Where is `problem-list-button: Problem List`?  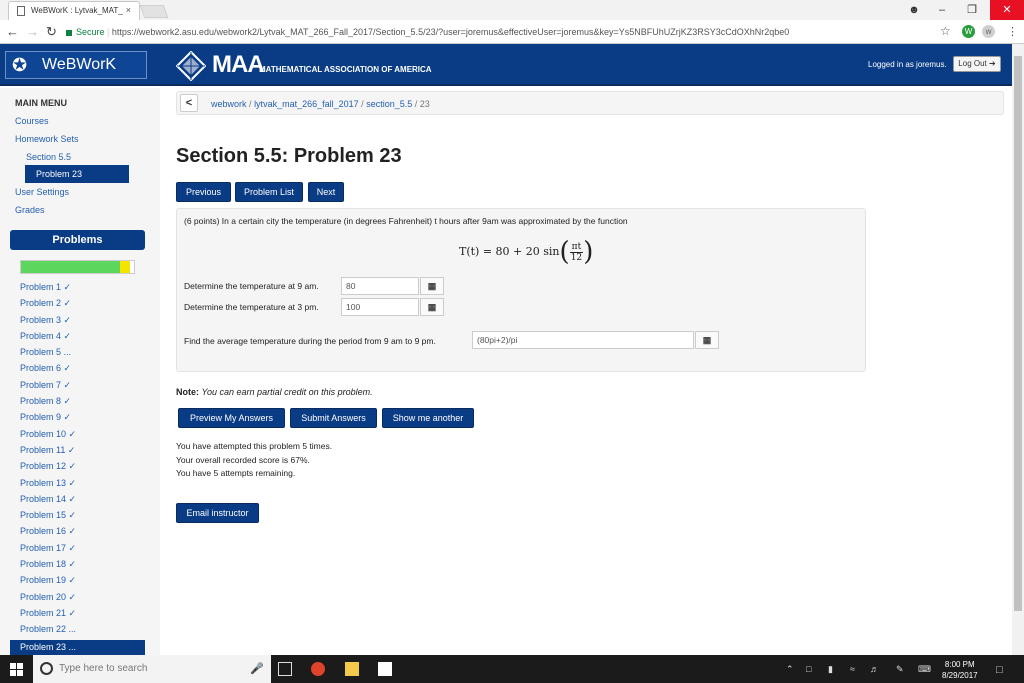 problem-list-button: Problem List is located at coordinates (269, 192).